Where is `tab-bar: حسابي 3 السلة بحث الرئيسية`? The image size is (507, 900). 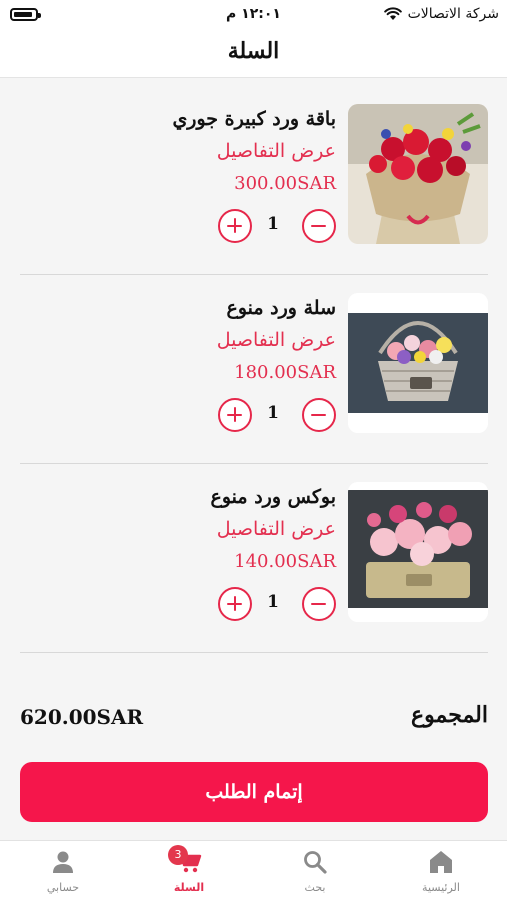 tab-bar: حسابي 3 السلة بحث الرئيسية is located at coordinates (253, 870).